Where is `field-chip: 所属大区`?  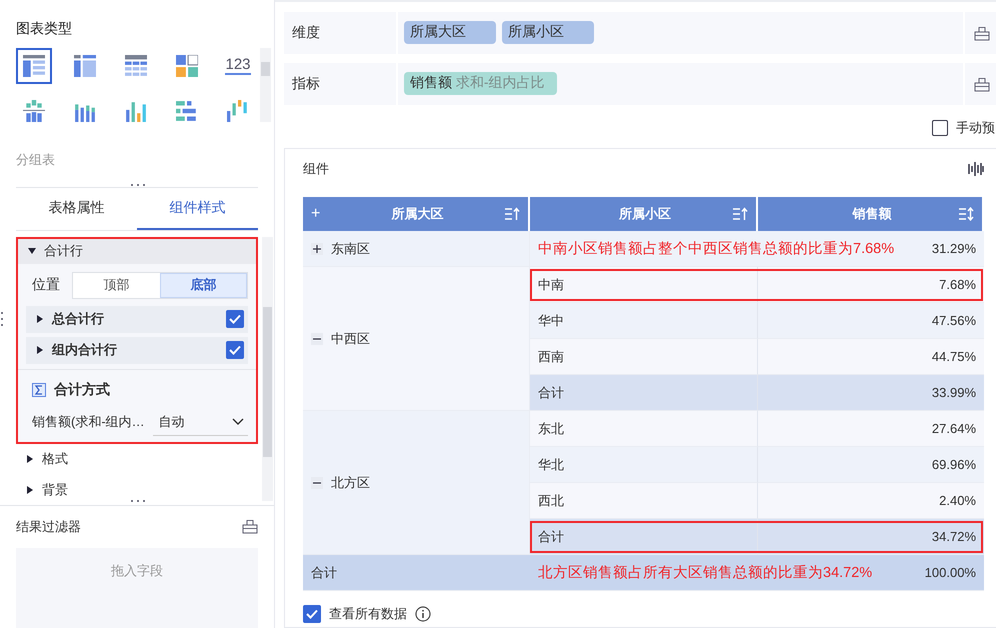
field-chip: 所属大区 is located at coordinates (450, 32).